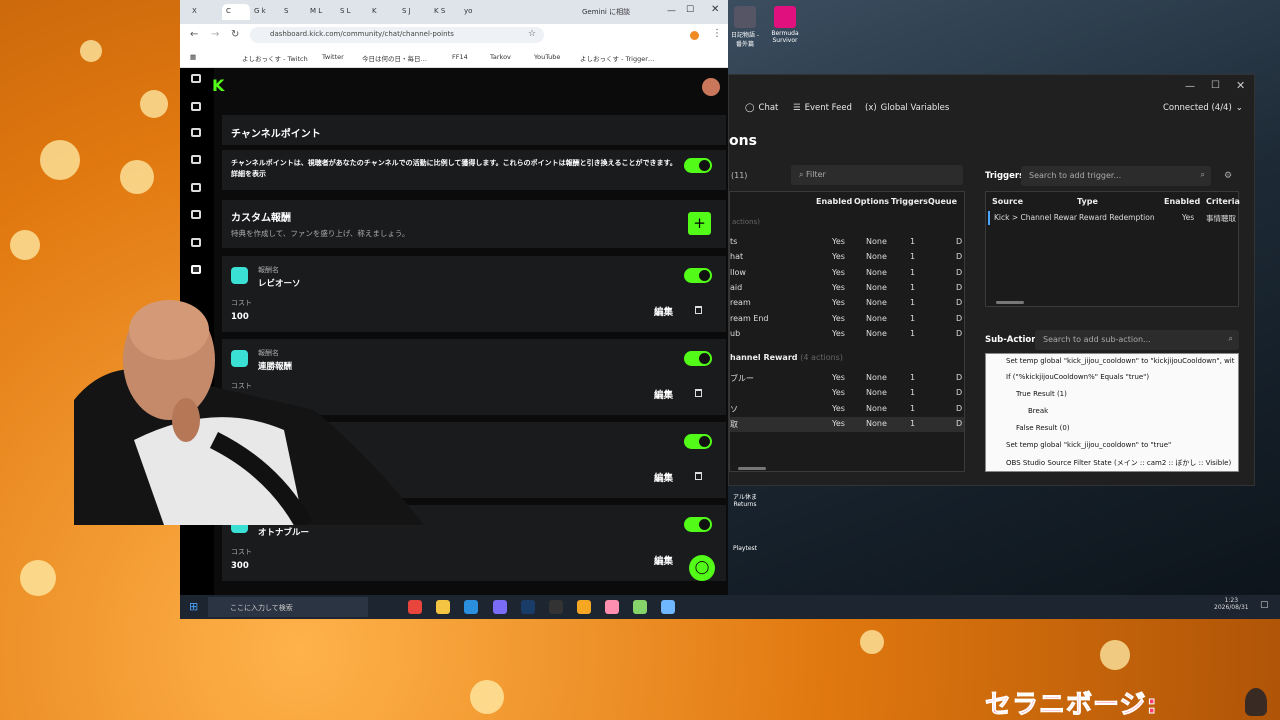 The width and height of the screenshot is (1280, 720). Describe the element at coordinates (275, 58) in the screenshot. I see `bookmark: よしおっくす - Twitch` at that location.